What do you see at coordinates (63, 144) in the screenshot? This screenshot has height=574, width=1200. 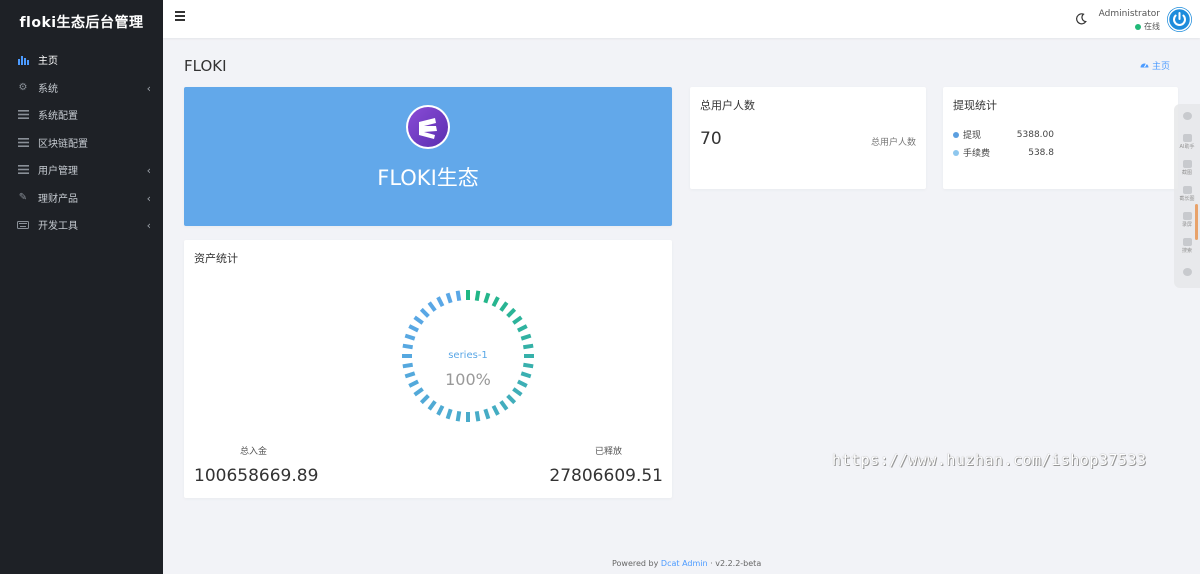 I see `sidebar-item-label: 区块链配置` at bounding box center [63, 144].